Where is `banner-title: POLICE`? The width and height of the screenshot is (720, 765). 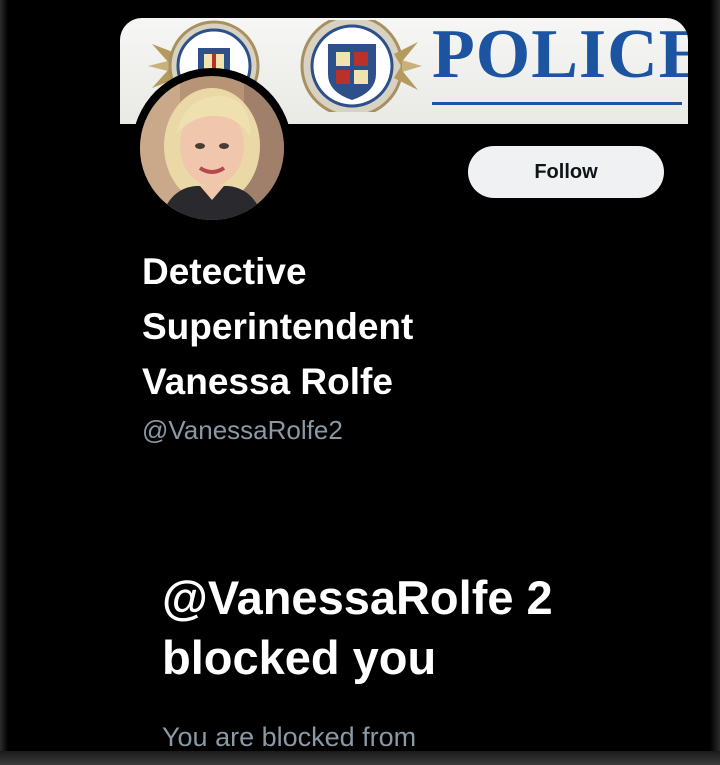
banner-title: POLICE is located at coordinates (560, 55).